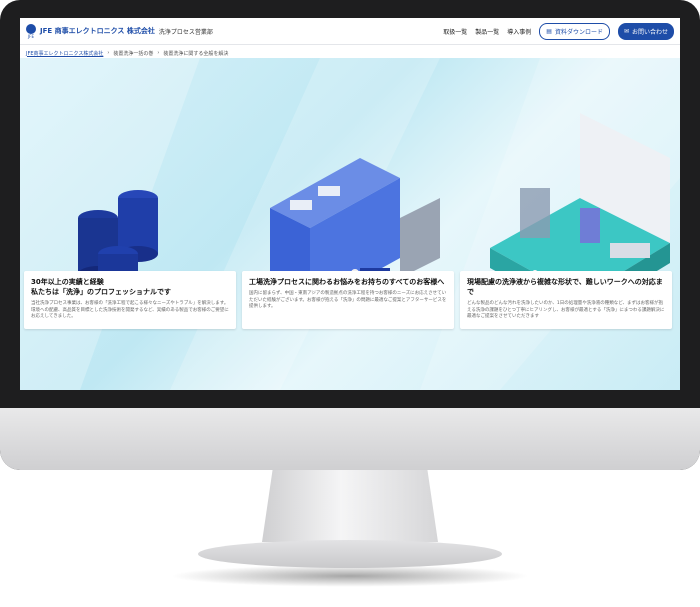 Image resolution: width=700 pixels, height=607 pixels. What do you see at coordinates (350, 439) in the screenshot?
I see `monitor-chin` at bounding box center [350, 439].